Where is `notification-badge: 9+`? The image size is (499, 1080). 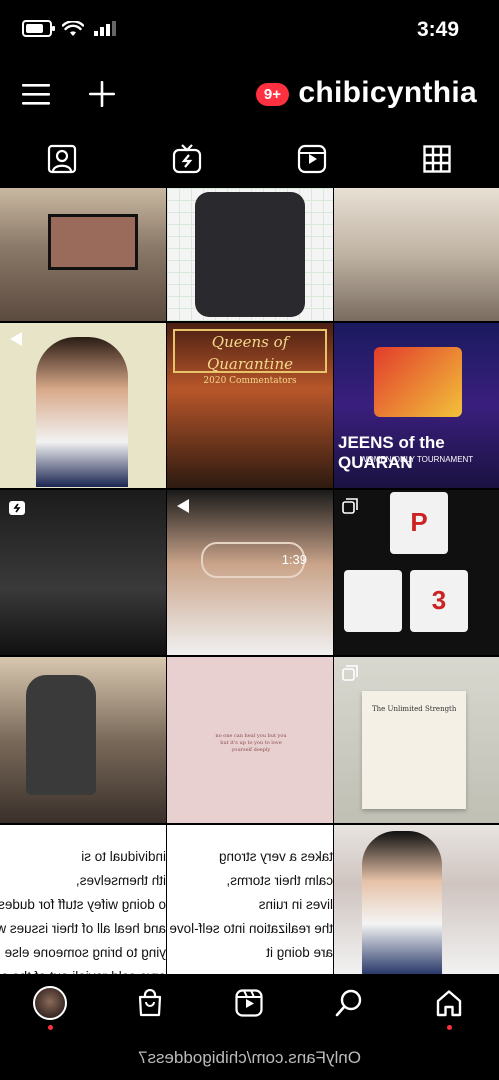
notification-badge: 9+ is located at coordinates (272, 94).